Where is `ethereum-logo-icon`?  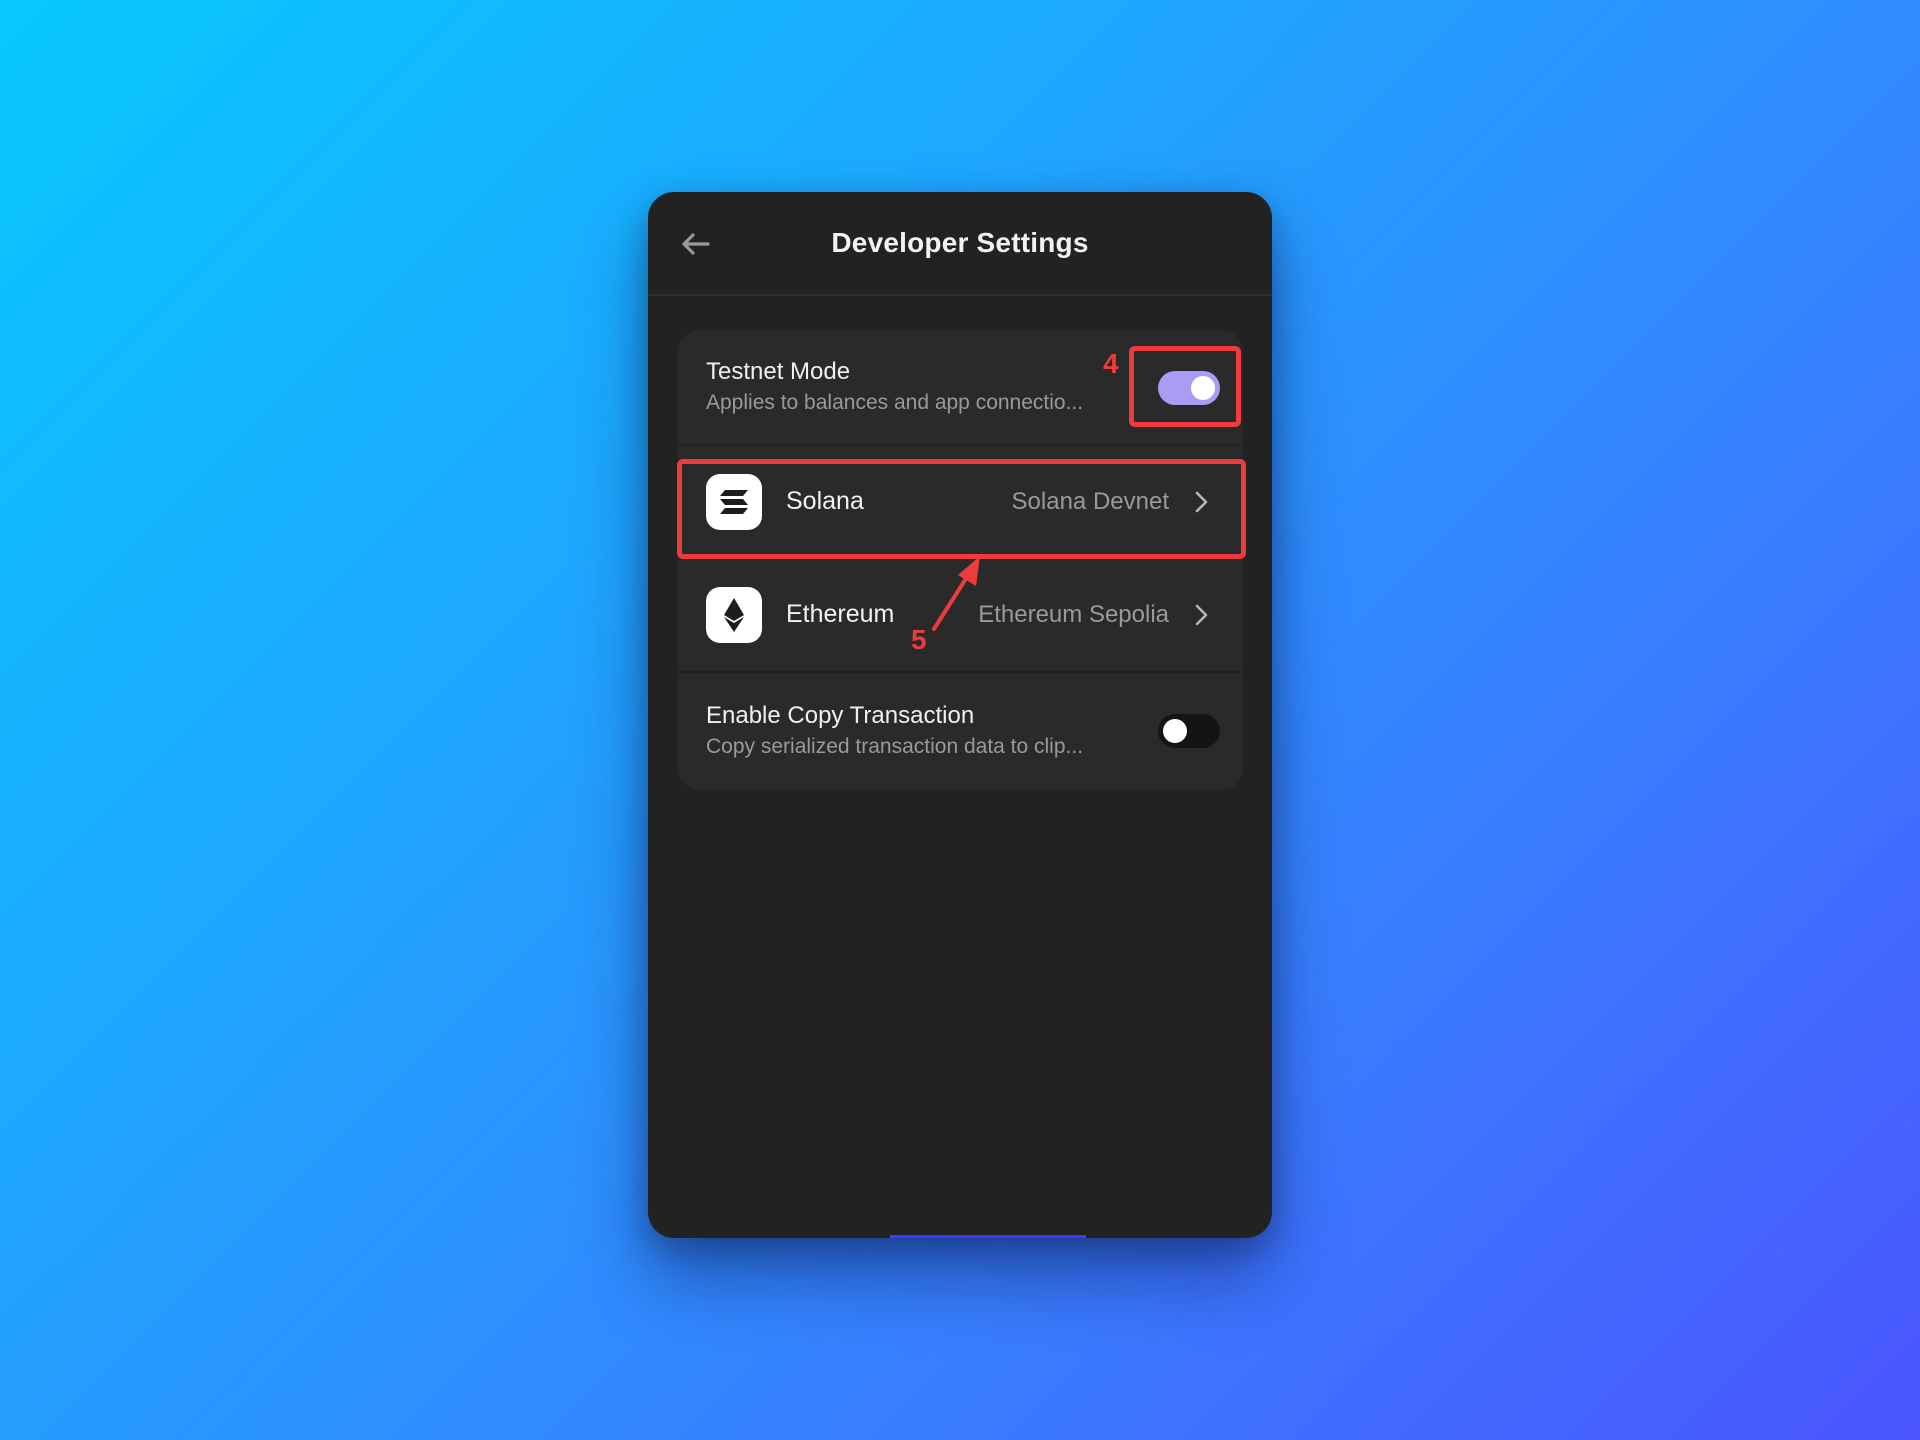 ethereum-logo-icon is located at coordinates (734, 615).